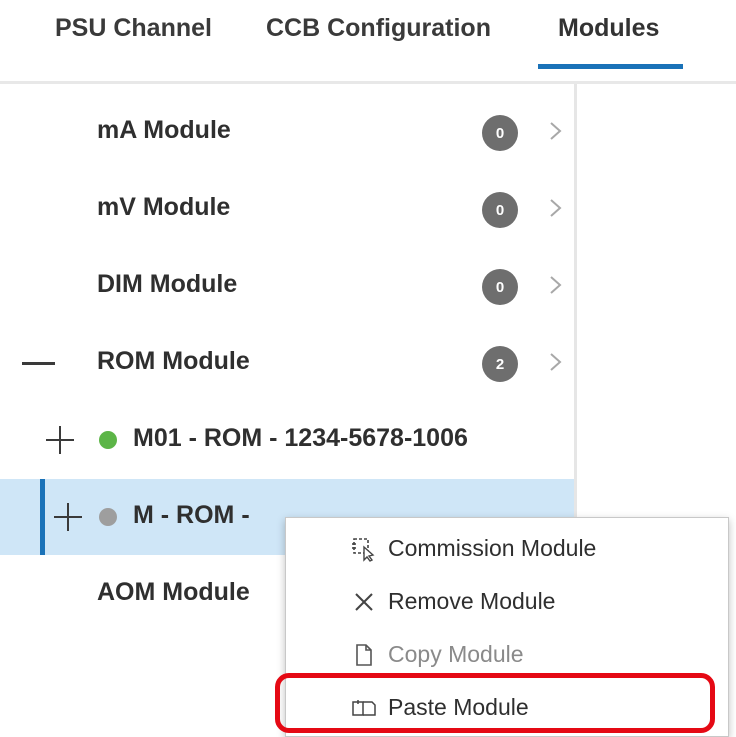 Image resolution: width=736 pixels, height=737 pixels. Describe the element at coordinates (173, 361) in the screenshot. I see `tree-item-label: ROM Module` at that location.